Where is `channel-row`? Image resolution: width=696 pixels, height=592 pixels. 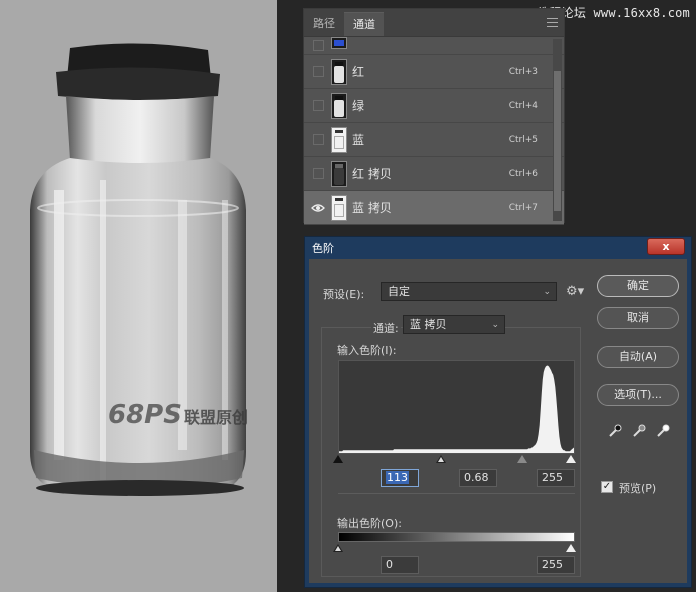 channel-row is located at coordinates (434, 45).